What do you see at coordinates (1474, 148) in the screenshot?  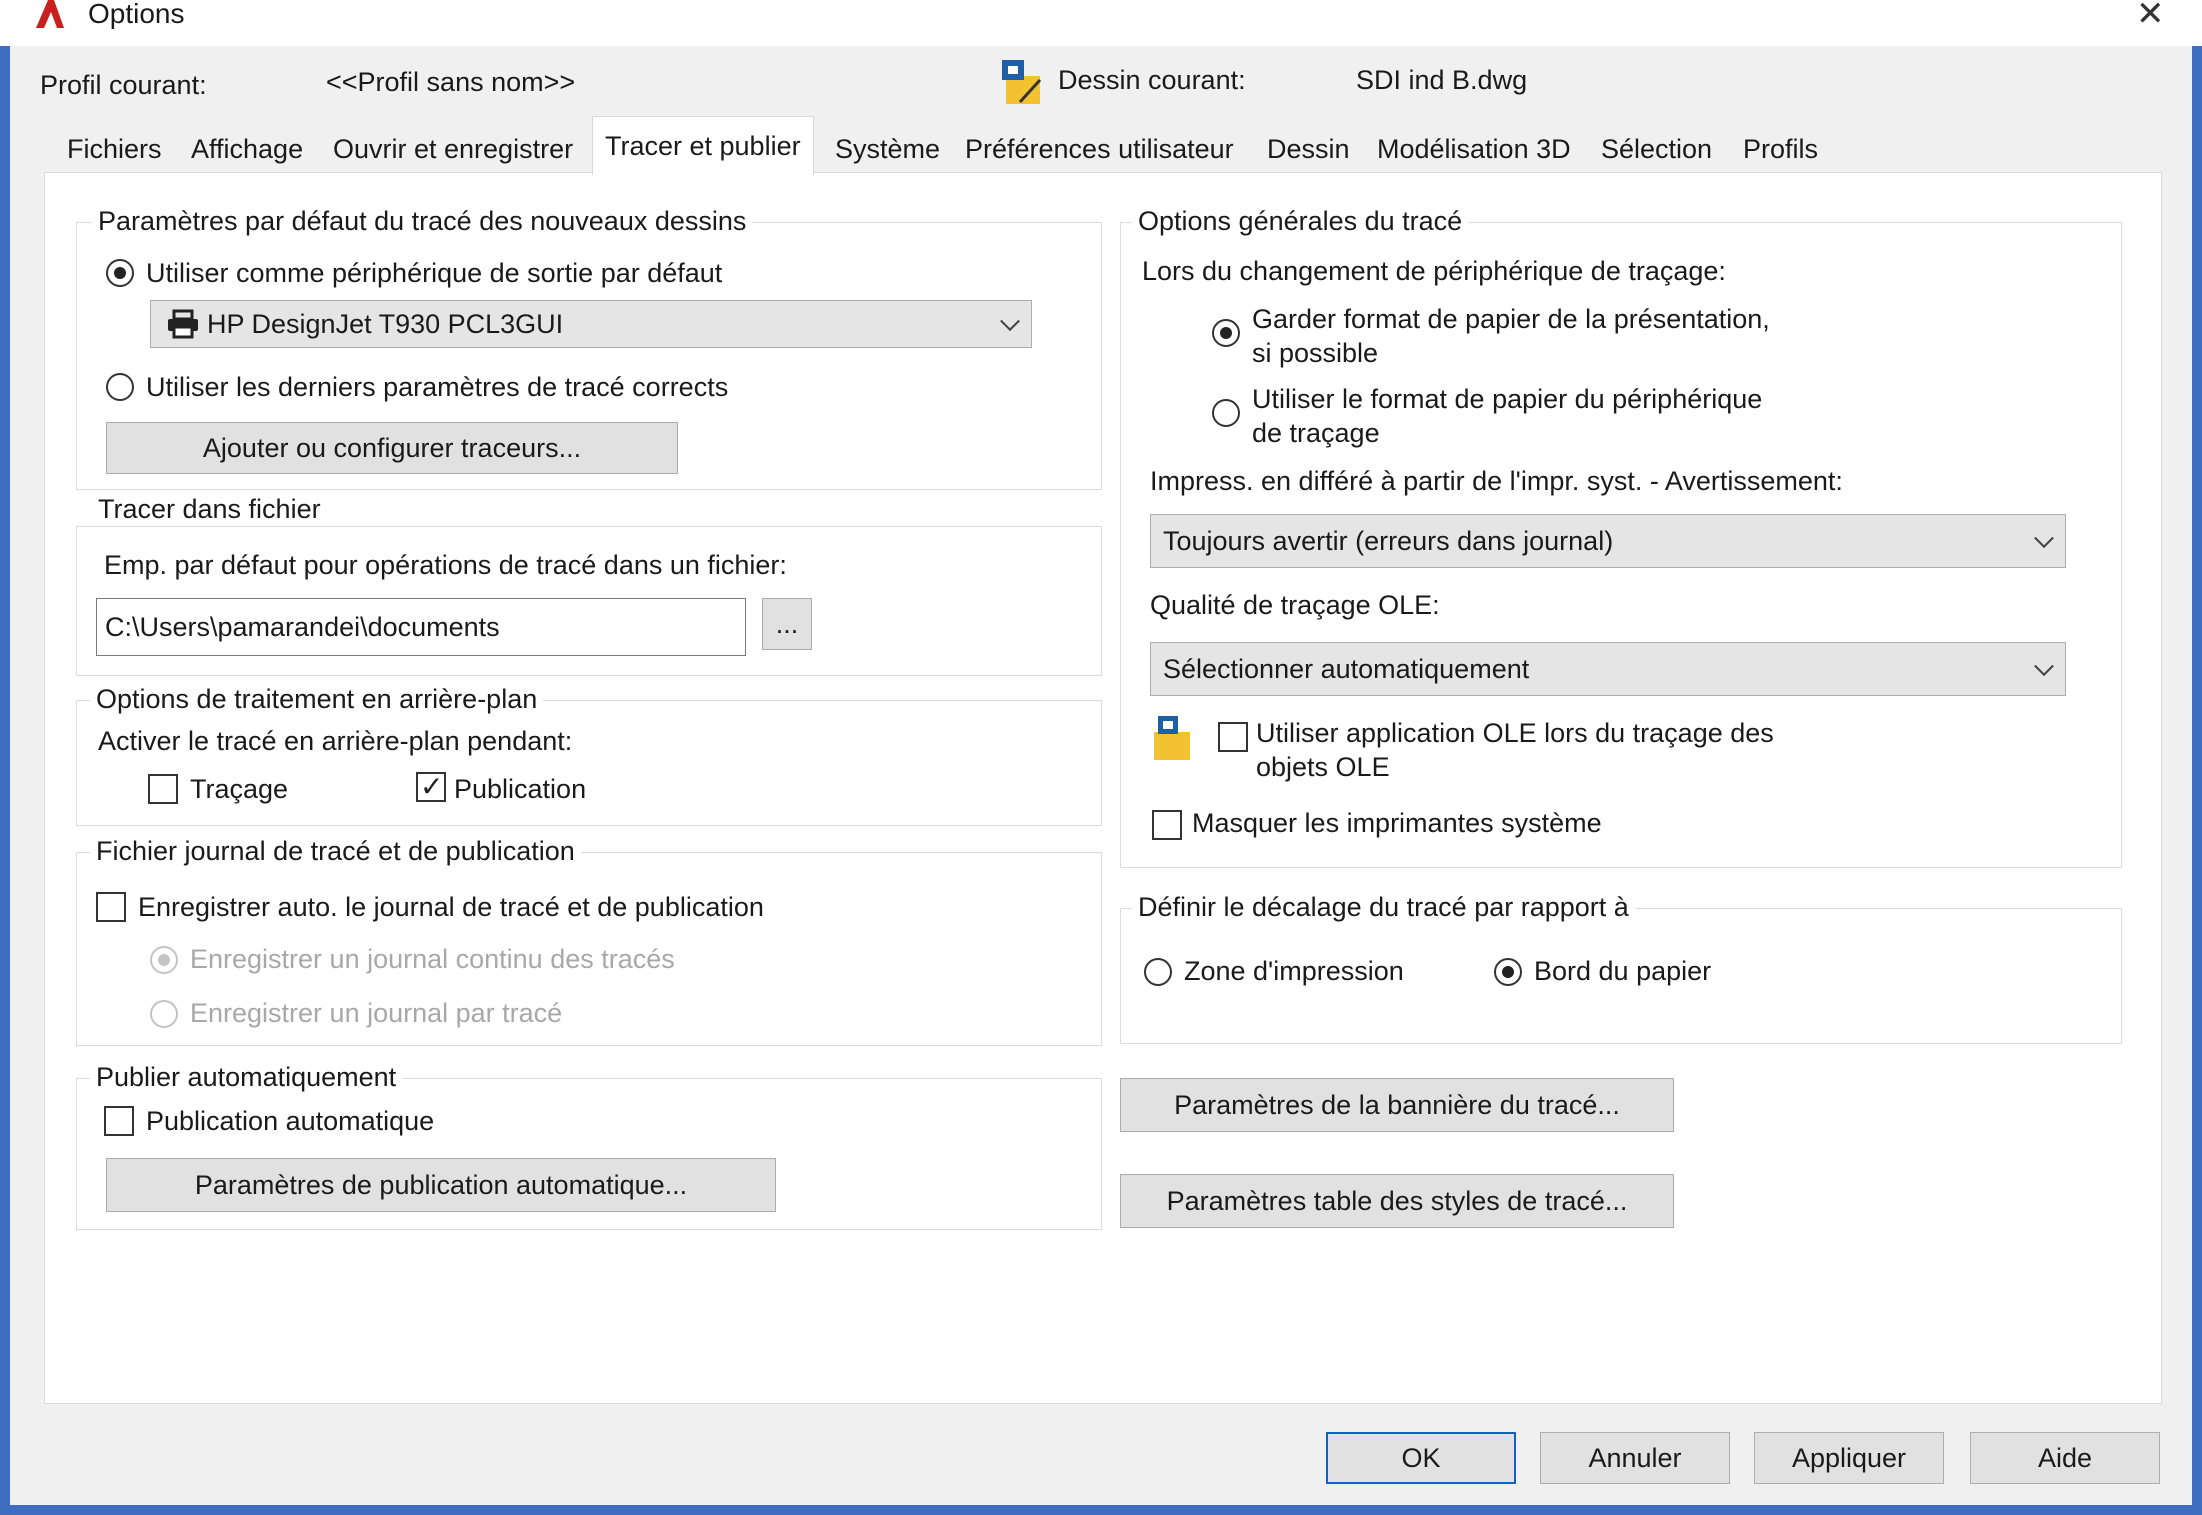 I see `tab-modelisation-3d: Modélisation 3D` at bounding box center [1474, 148].